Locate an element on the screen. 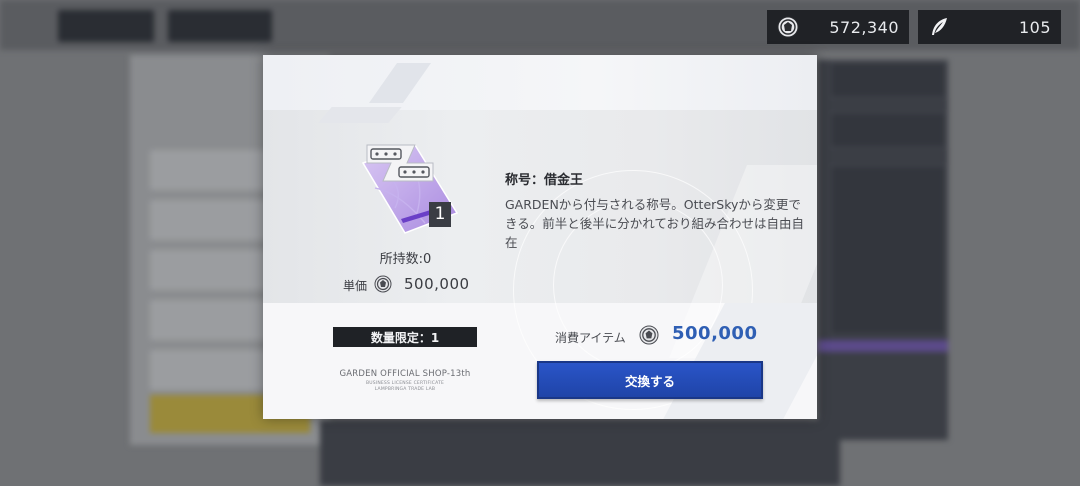 This screenshot has height=486, width=1080. unit-price-value: 500,000 is located at coordinates (437, 284).